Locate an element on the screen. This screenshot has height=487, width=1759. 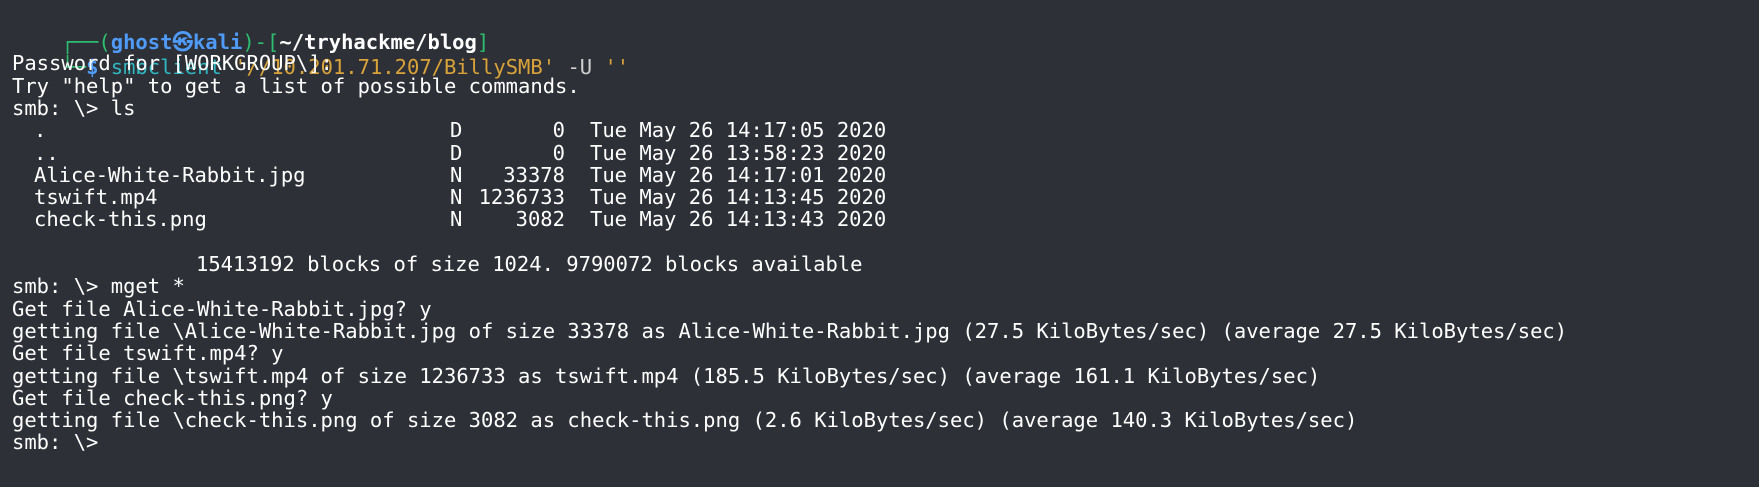
smb-ls-prompt: smb: \> ls is located at coordinates (74, 108).